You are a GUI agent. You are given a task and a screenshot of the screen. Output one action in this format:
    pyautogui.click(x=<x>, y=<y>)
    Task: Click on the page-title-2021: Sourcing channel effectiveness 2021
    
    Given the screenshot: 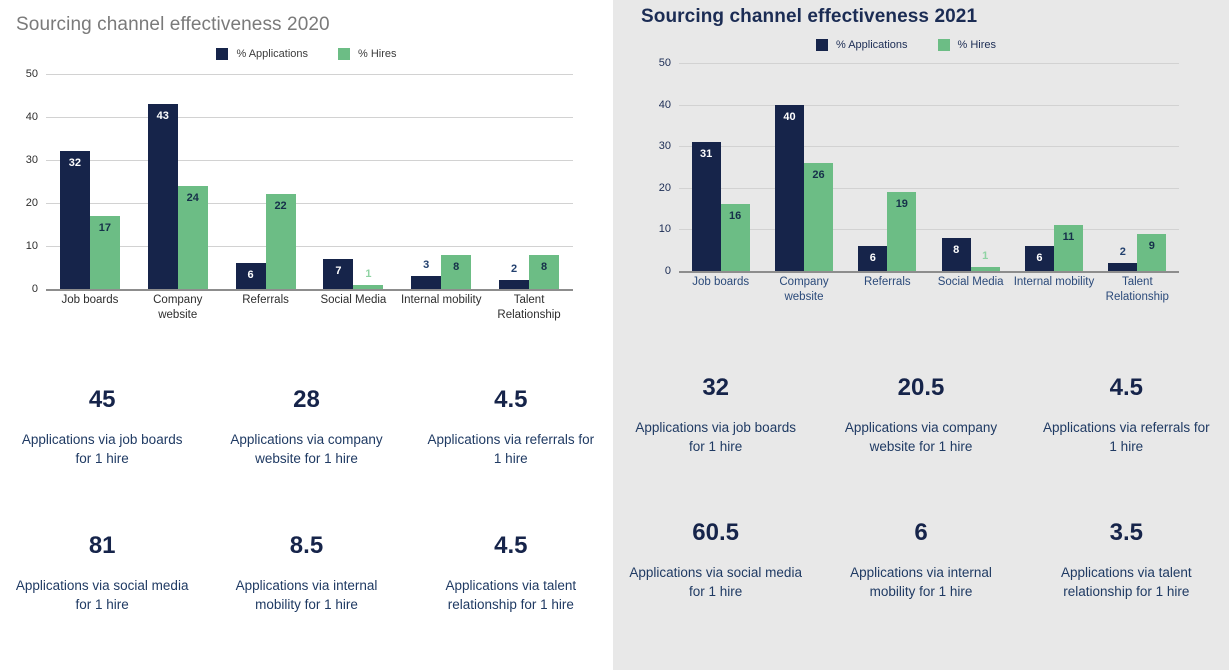 What is the action you would take?
    pyautogui.click(x=809, y=16)
    